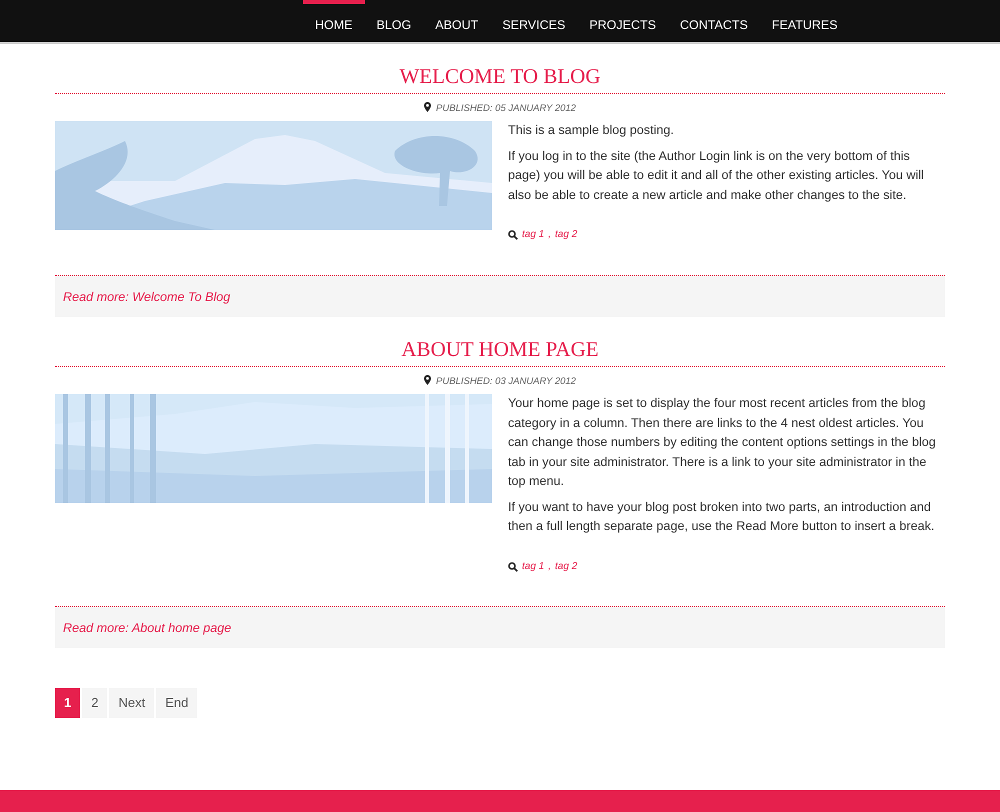  Describe the element at coordinates (534, 21) in the screenshot. I see `nav-link: SERVICES` at that location.